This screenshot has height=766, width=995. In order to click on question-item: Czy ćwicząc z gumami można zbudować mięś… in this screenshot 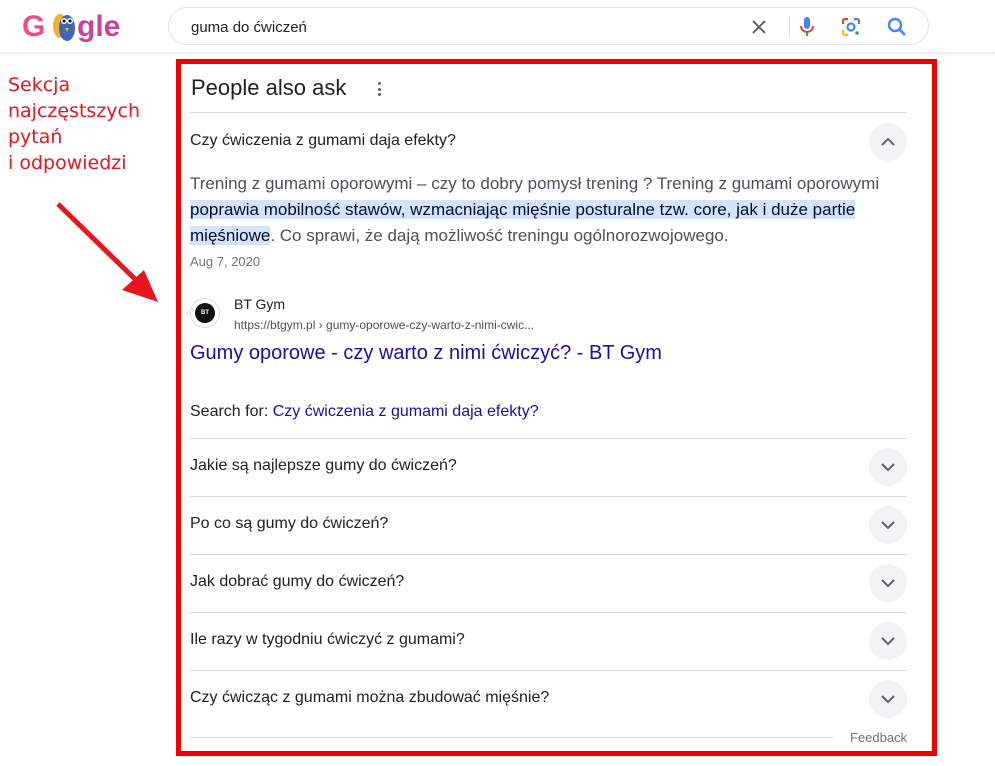, I will do `click(548, 699)`.